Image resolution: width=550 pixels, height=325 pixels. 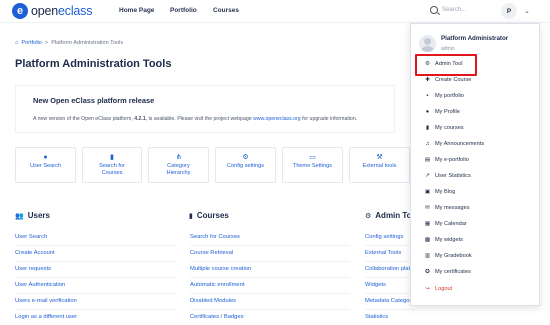 What do you see at coordinates (226, 10) in the screenshot?
I see `nav-courses: Courses` at bounding box center [226, 10].